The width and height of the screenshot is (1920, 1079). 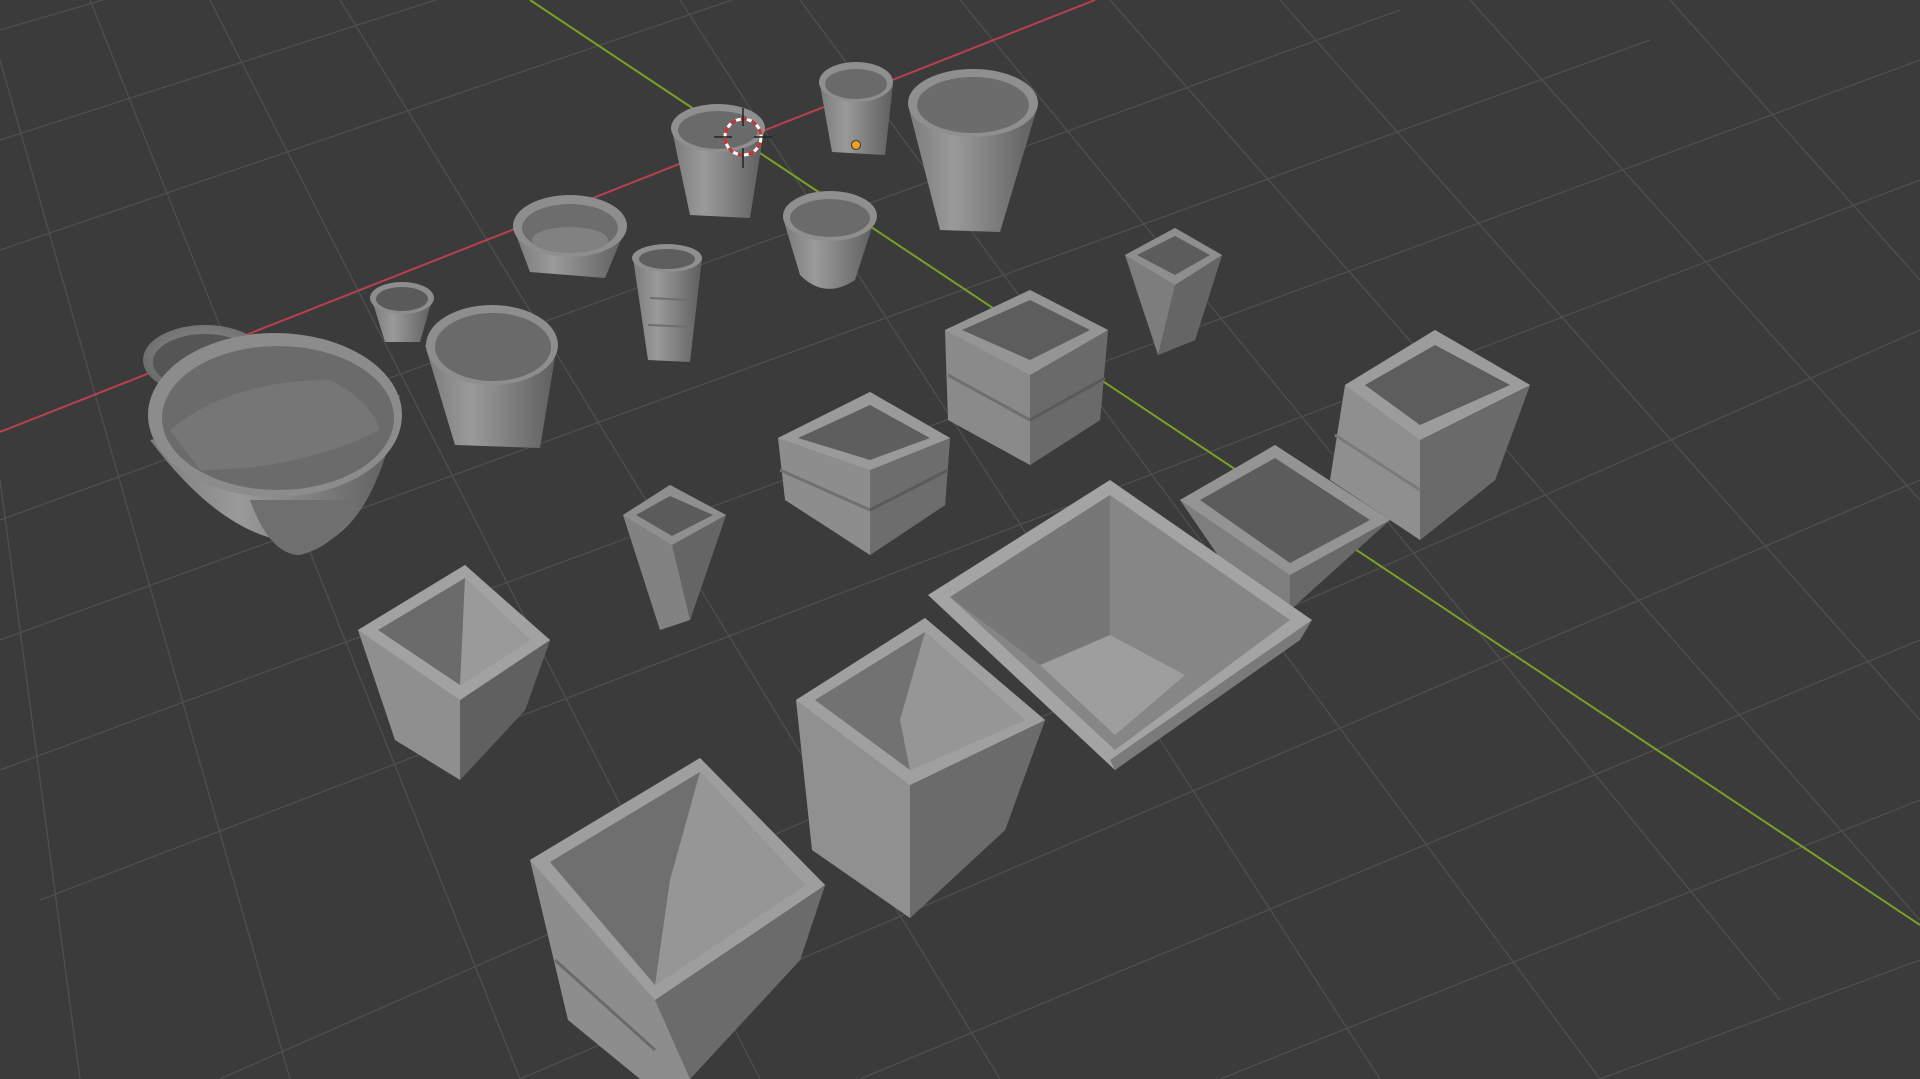 What do you see at coordinates (864, 473) in the screenshot?
I see `pot-square-ridged-low` at bounding box center [864, 473].